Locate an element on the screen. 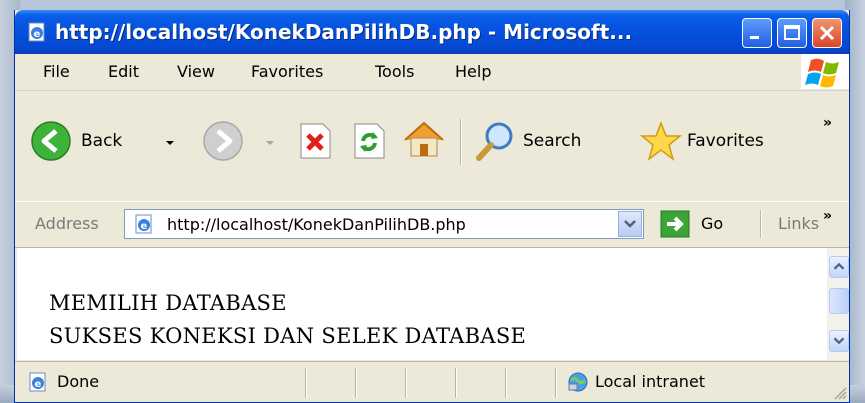 The image size is (865, 403). favorites-button: Favorites is located at coordinates (719, 142).